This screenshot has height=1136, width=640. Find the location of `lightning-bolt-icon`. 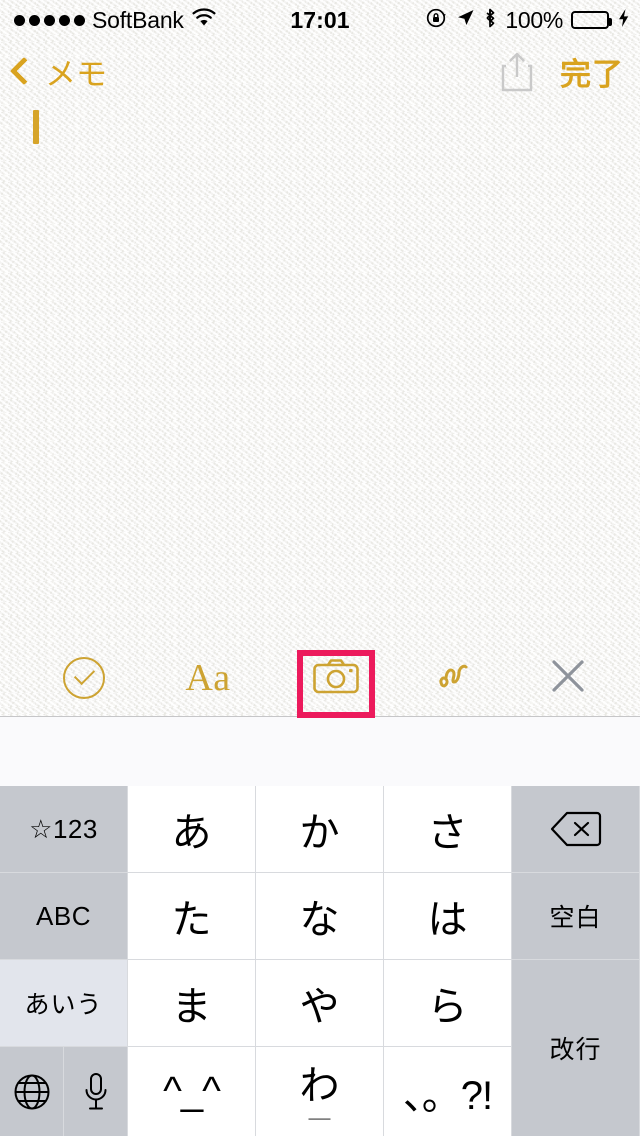

lightning-bolt-icon is located at coordinates (623, 20).